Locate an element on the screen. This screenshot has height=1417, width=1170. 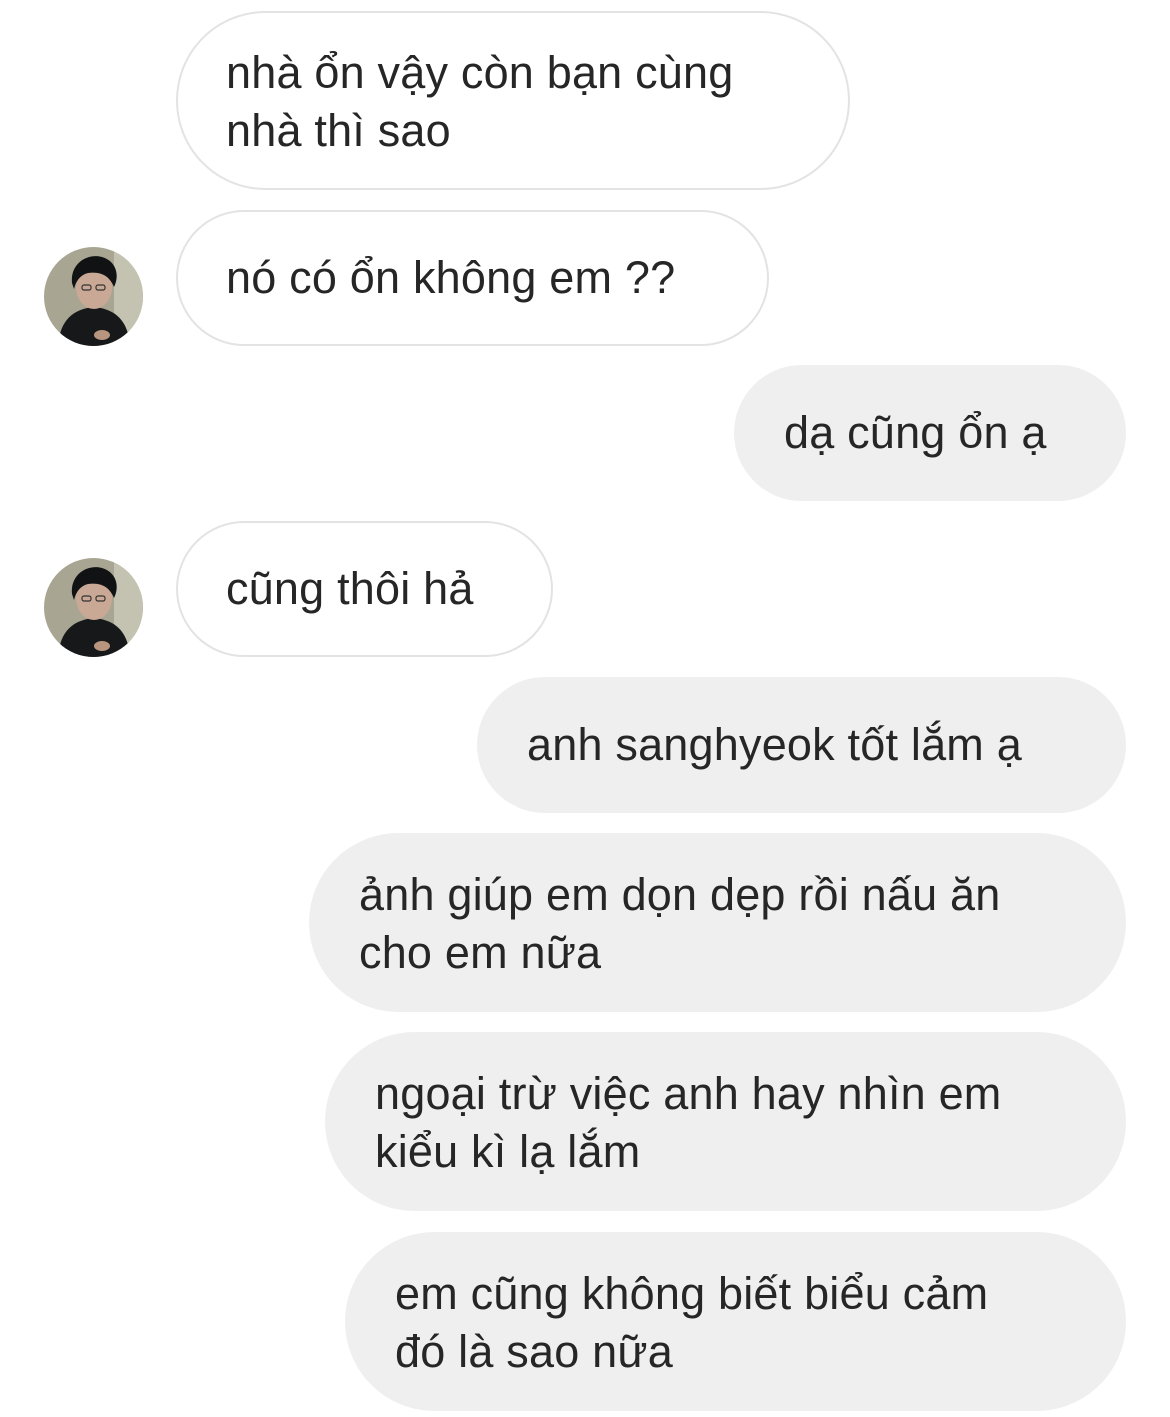
incoming-message-bubble: nhà ổn vậy còn bạn cùng nhà thì sao is located at coordinates (513, 100).